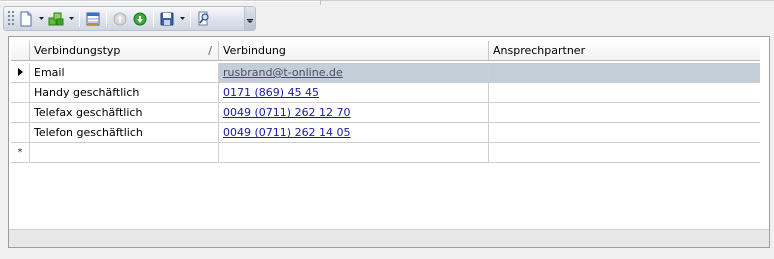 This screenshot has height=259, width=774. I want to click on phone-link: 0171 (869) 45 45, so click(271, 92).